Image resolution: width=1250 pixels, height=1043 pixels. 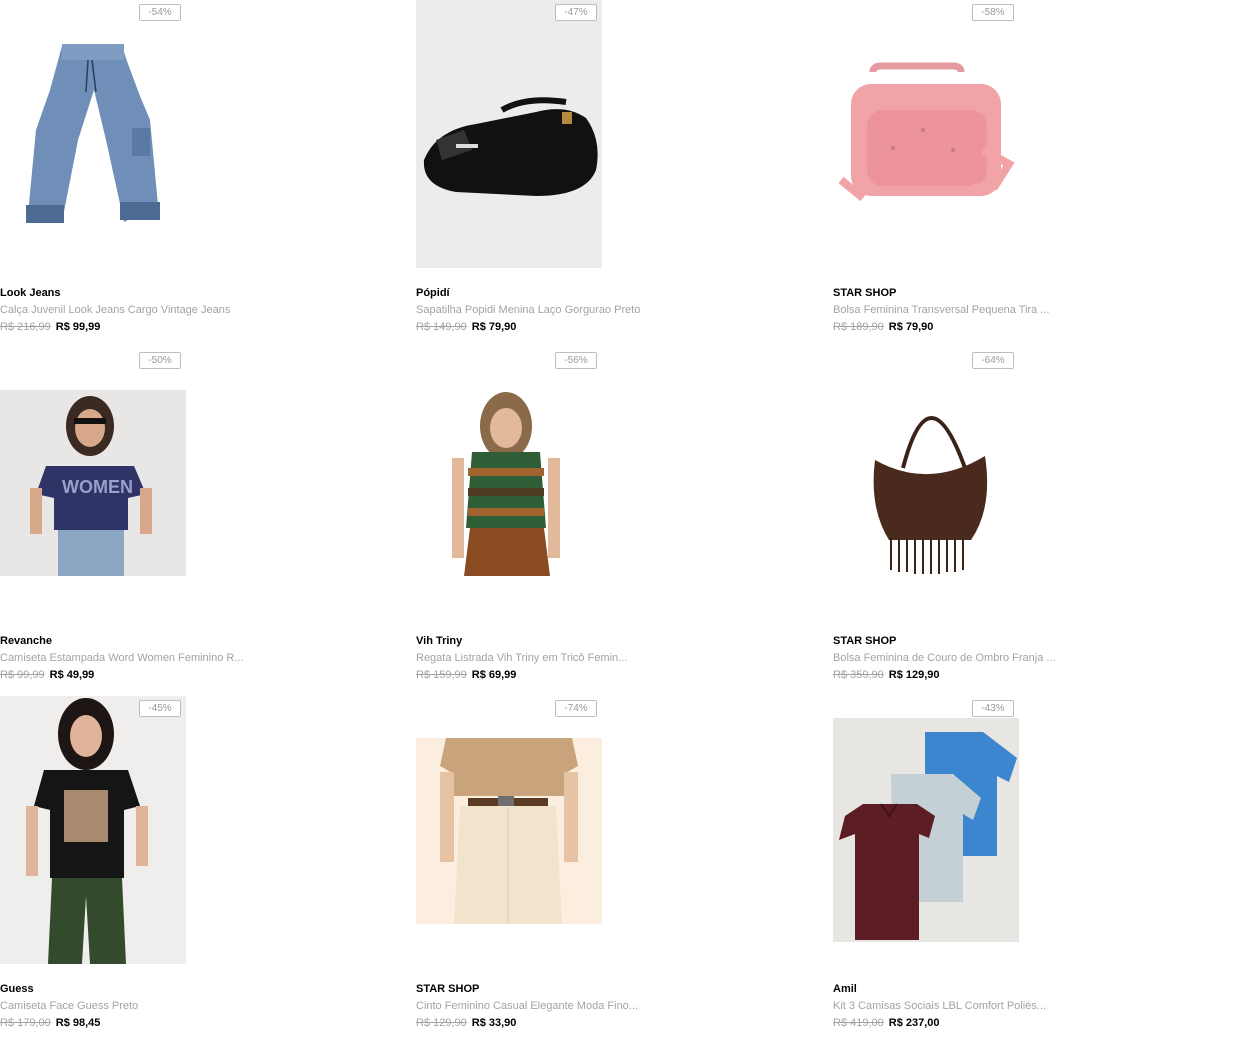 What do you see at coordinates (69, 1006) in the screenshot?
I see `product-name: Camiseta Face Guess Preto` at bounding box center [69, 1006].